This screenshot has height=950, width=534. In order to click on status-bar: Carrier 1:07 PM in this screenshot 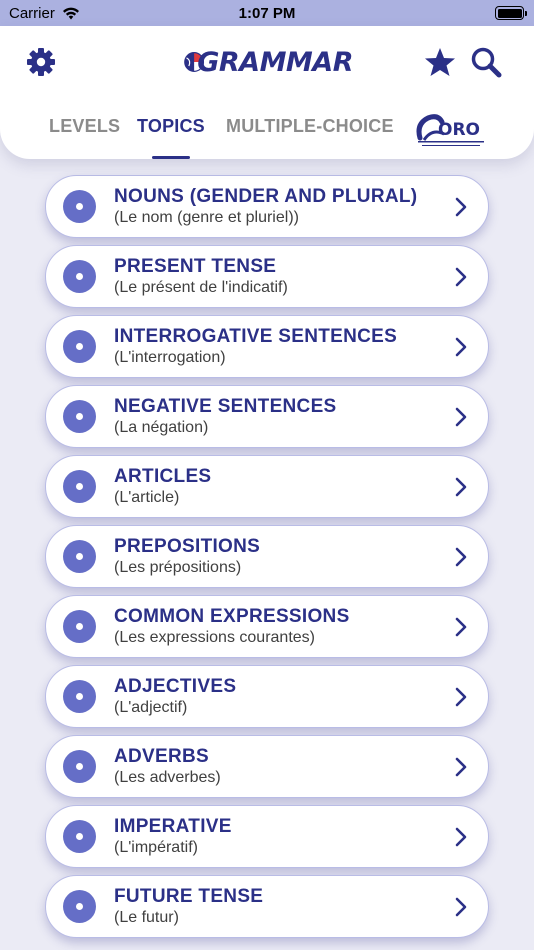, I will do `click(267, 13)`.